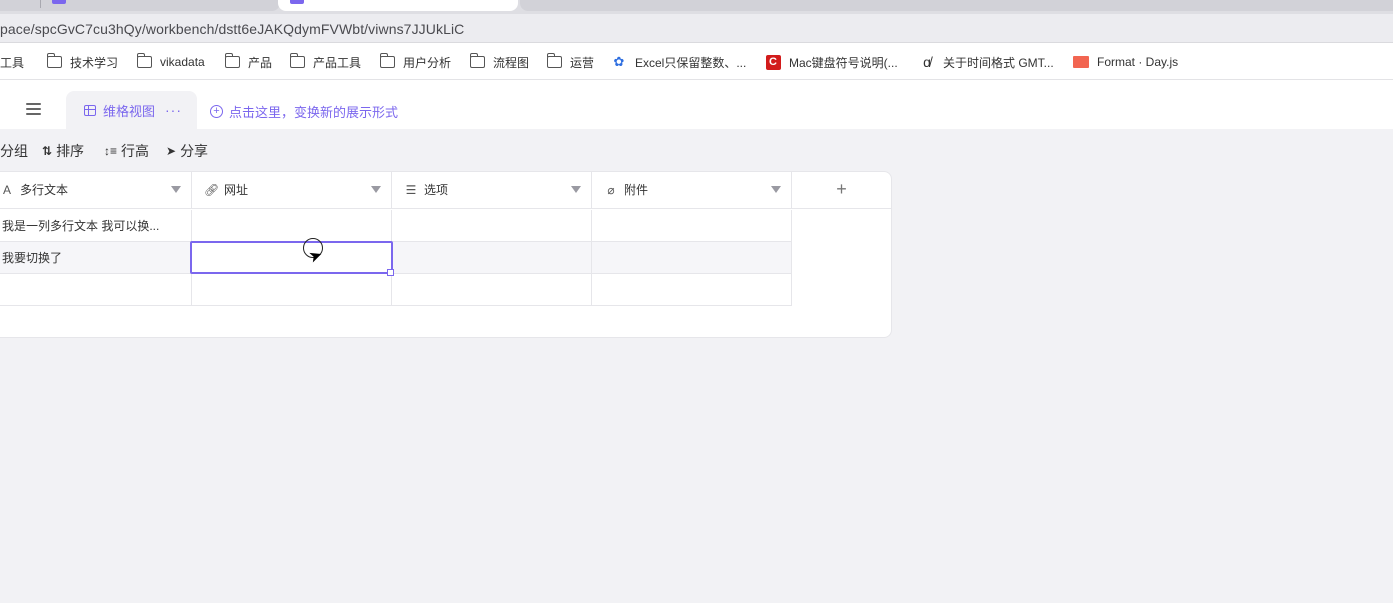 This screenshot has height=603, width=1393. Describe the element at coordinates (96, 258) in the screenshot. I see `table-cell: 我要切换了` at that location.